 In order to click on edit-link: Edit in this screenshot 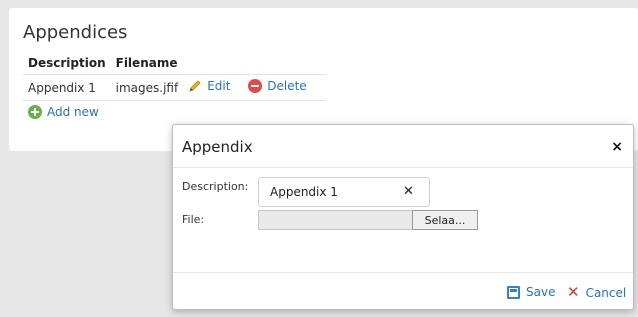, I will do `click(209, 86)`.